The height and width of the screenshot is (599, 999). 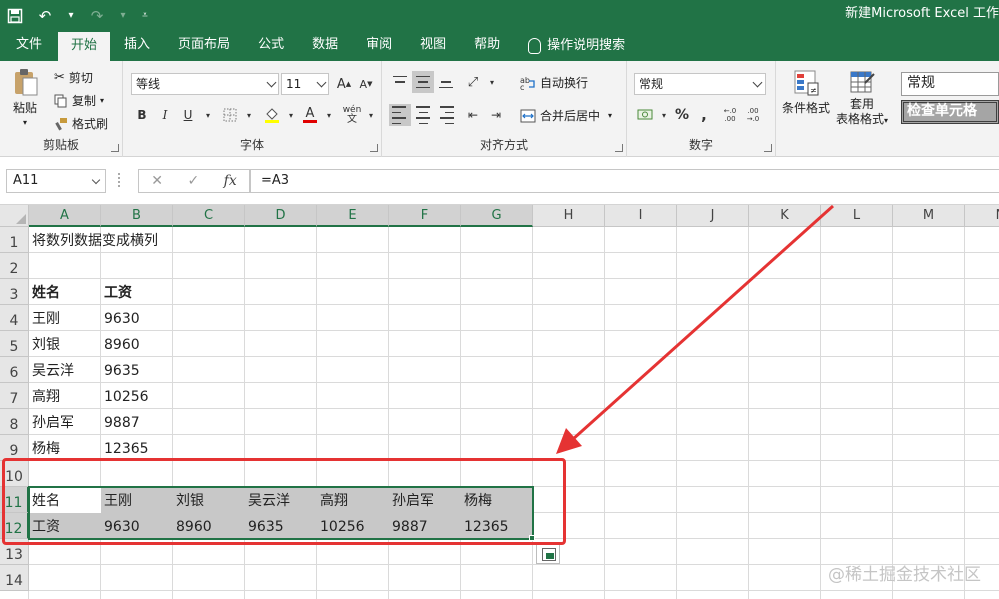 What do you see at coordinates (120, 344) in the screenshot?
I see `cell-salary: 8960` at bounding box center [120, 344].